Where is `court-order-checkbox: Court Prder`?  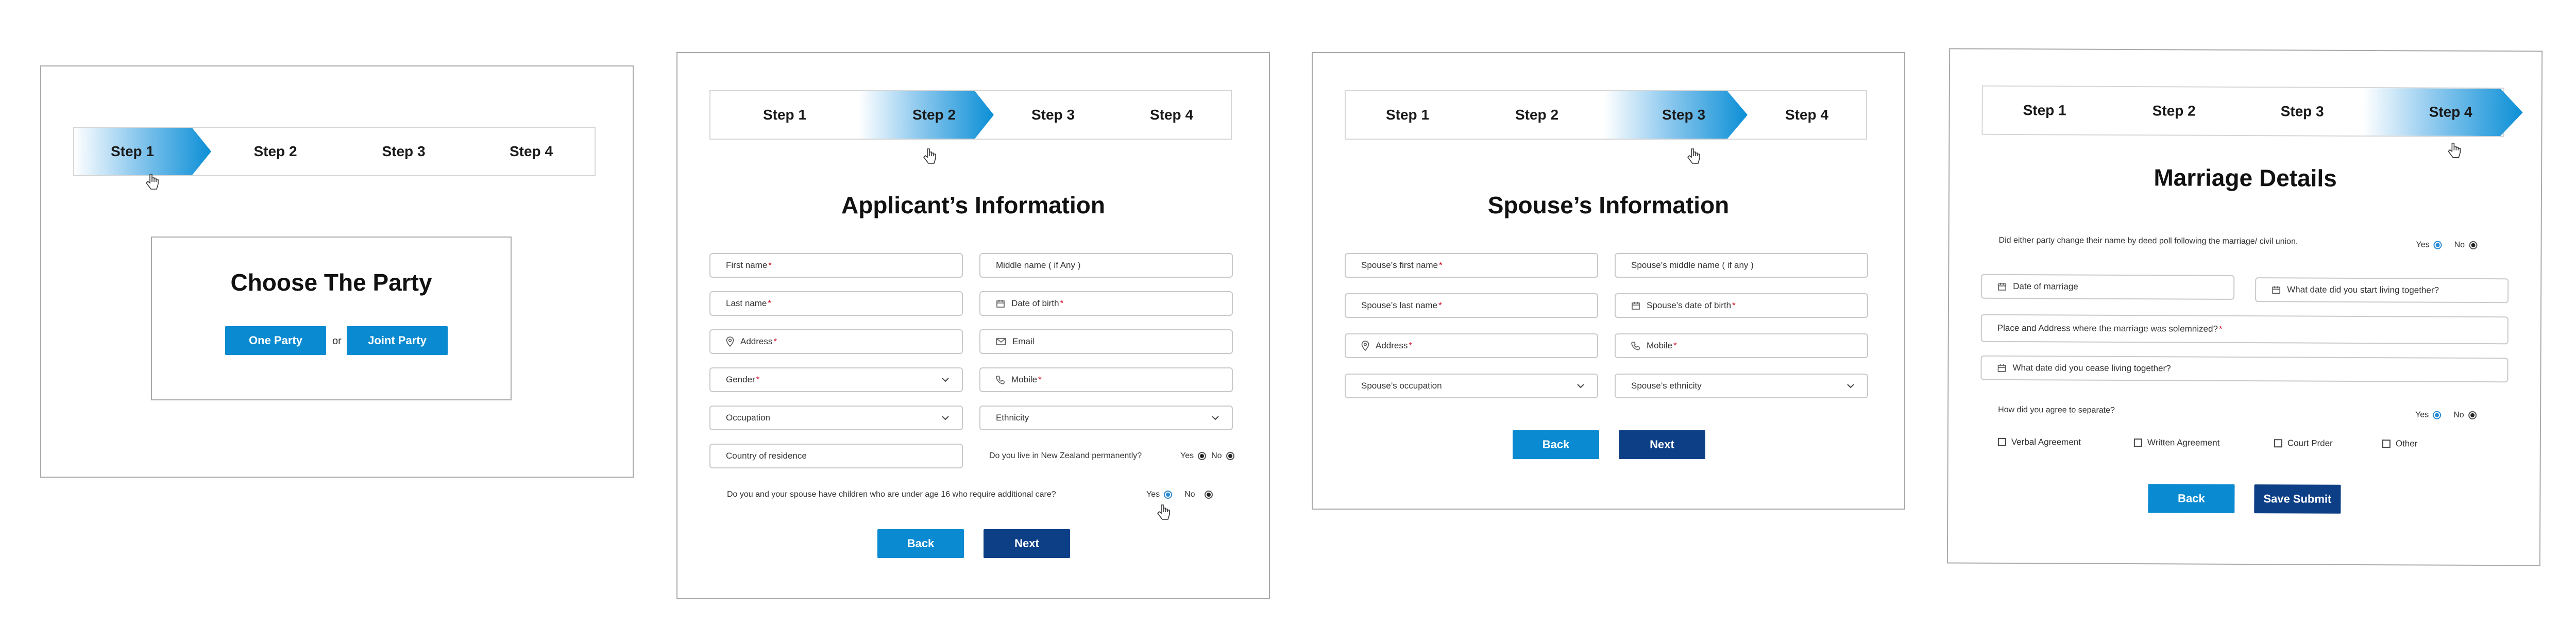
court-order-checkbox: Court Prder is located at coordinates (2303, 443).